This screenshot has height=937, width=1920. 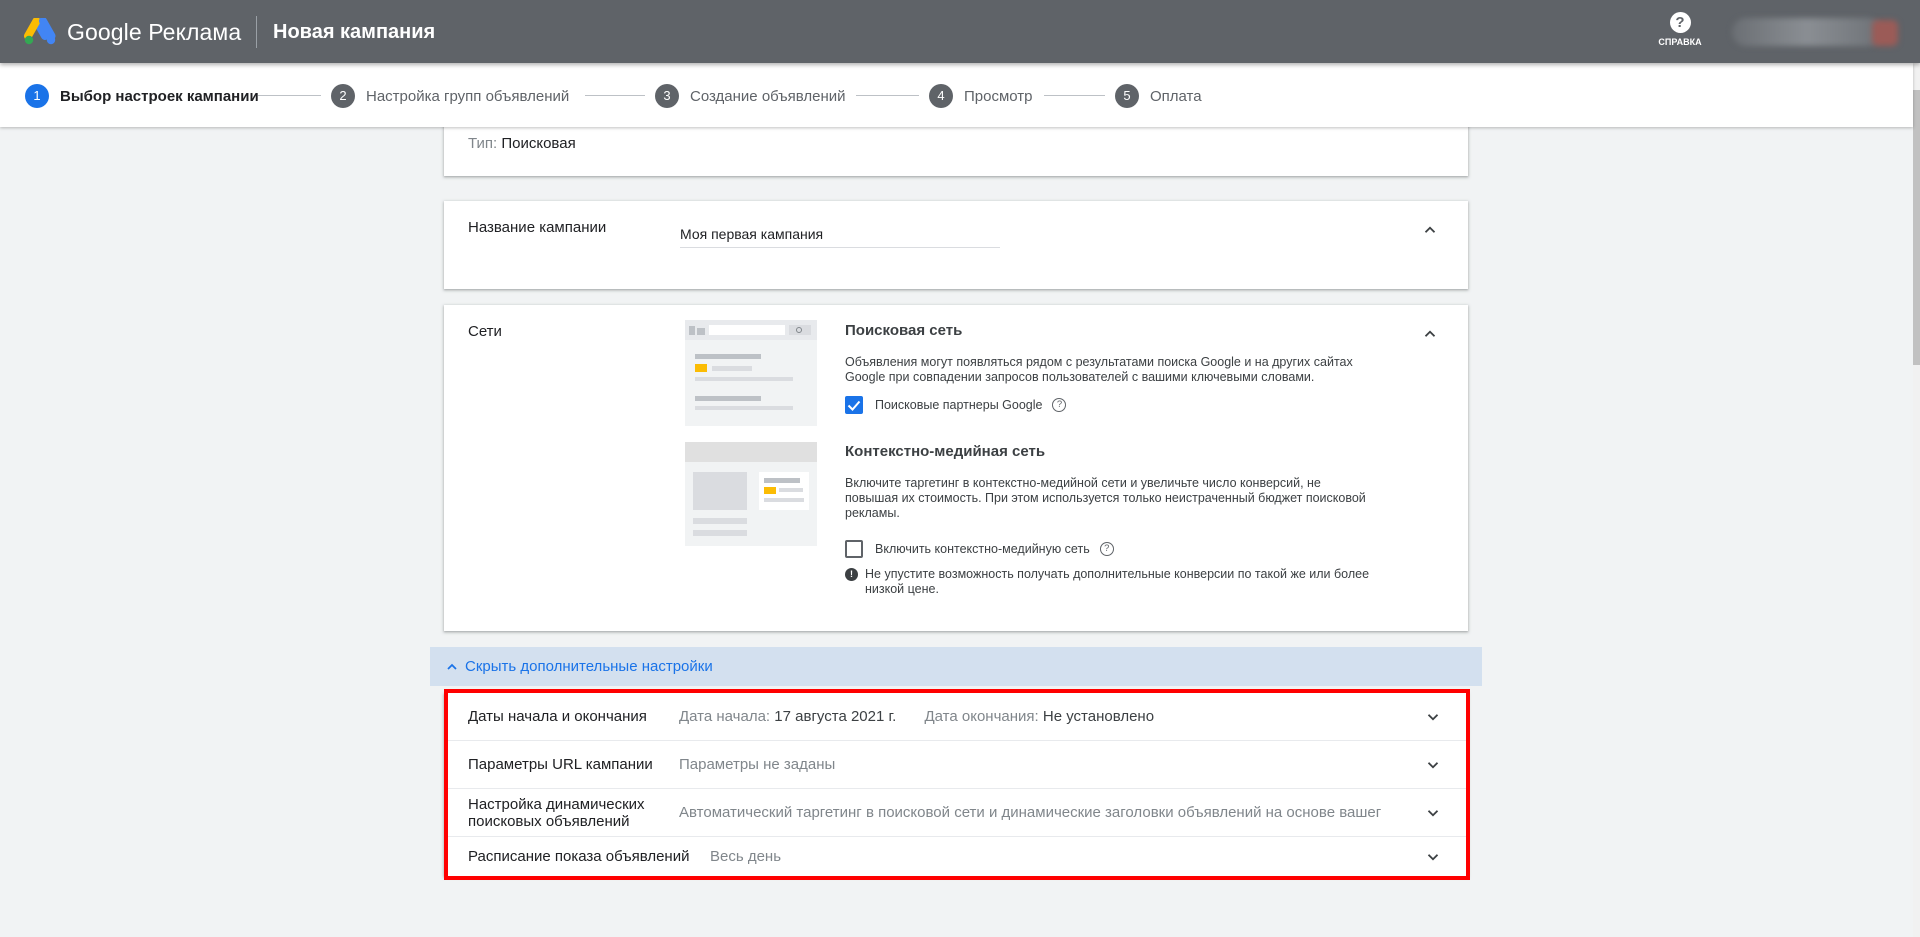 I want to click on step-number: 3, so click(x=667, y=96).